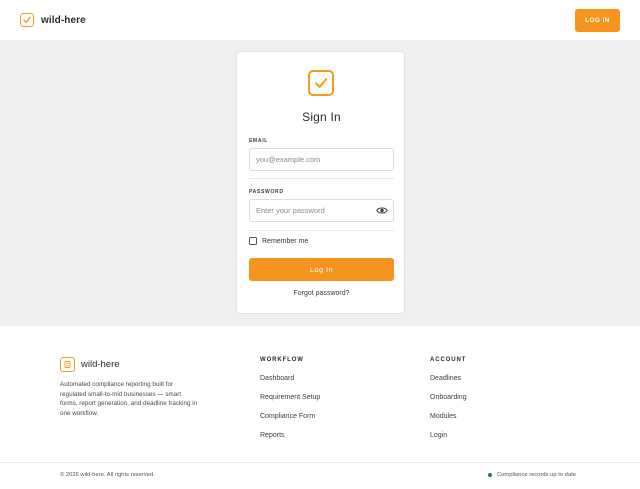 The height and width of the screenshot is (489, 640). What do you see at coordinates (290, 421) in the screenshot?
I see `footer-link-compliance-form: Compliance Form` at bounding box center [290, 421].